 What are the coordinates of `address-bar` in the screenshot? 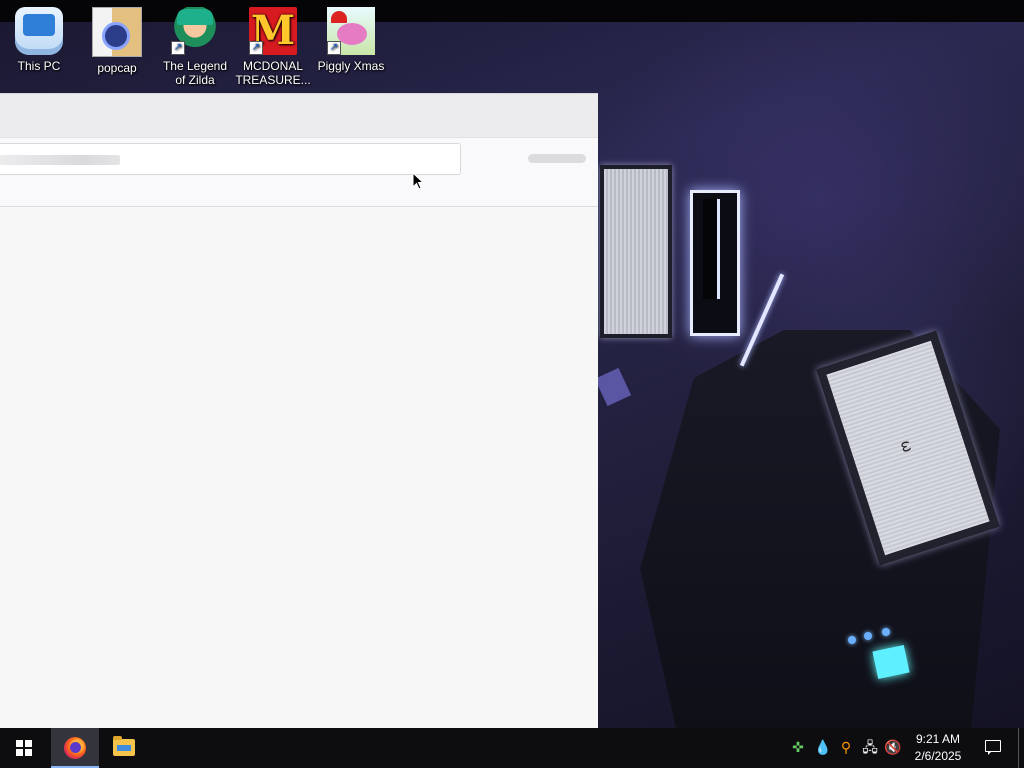 It's located at (230, 159).